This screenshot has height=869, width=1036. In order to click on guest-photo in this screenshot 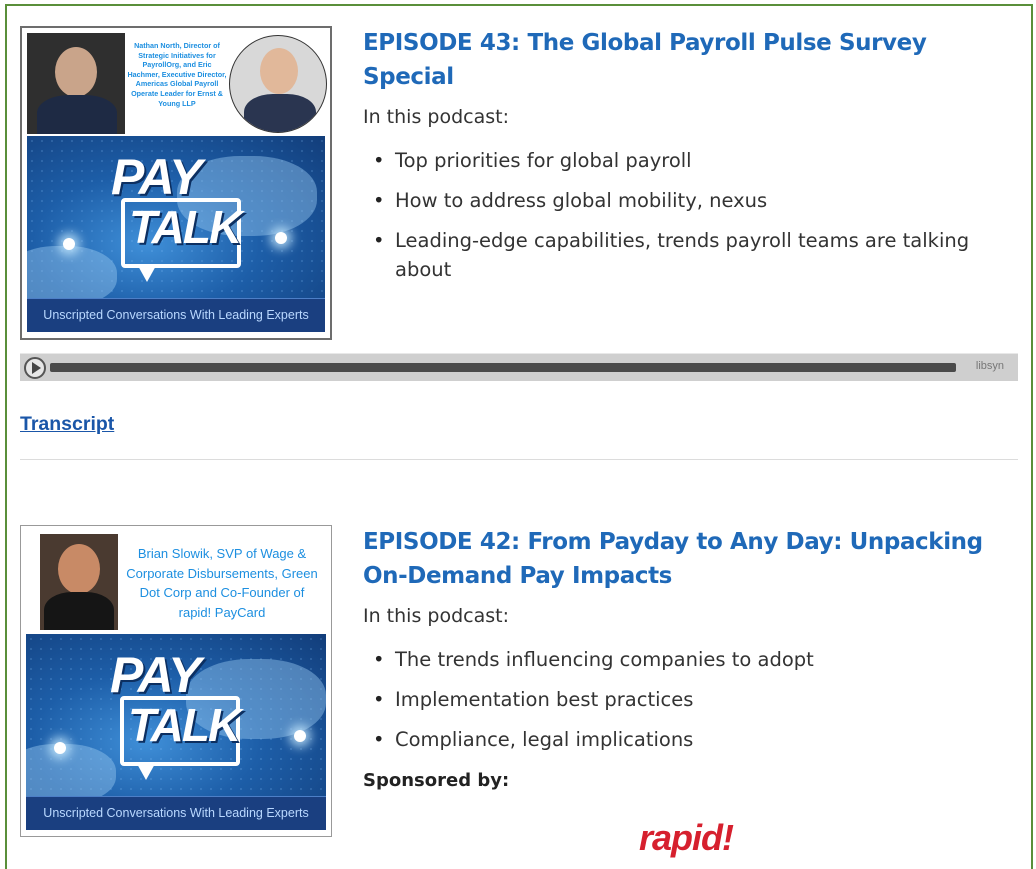, I will do `click(79, 582)`.